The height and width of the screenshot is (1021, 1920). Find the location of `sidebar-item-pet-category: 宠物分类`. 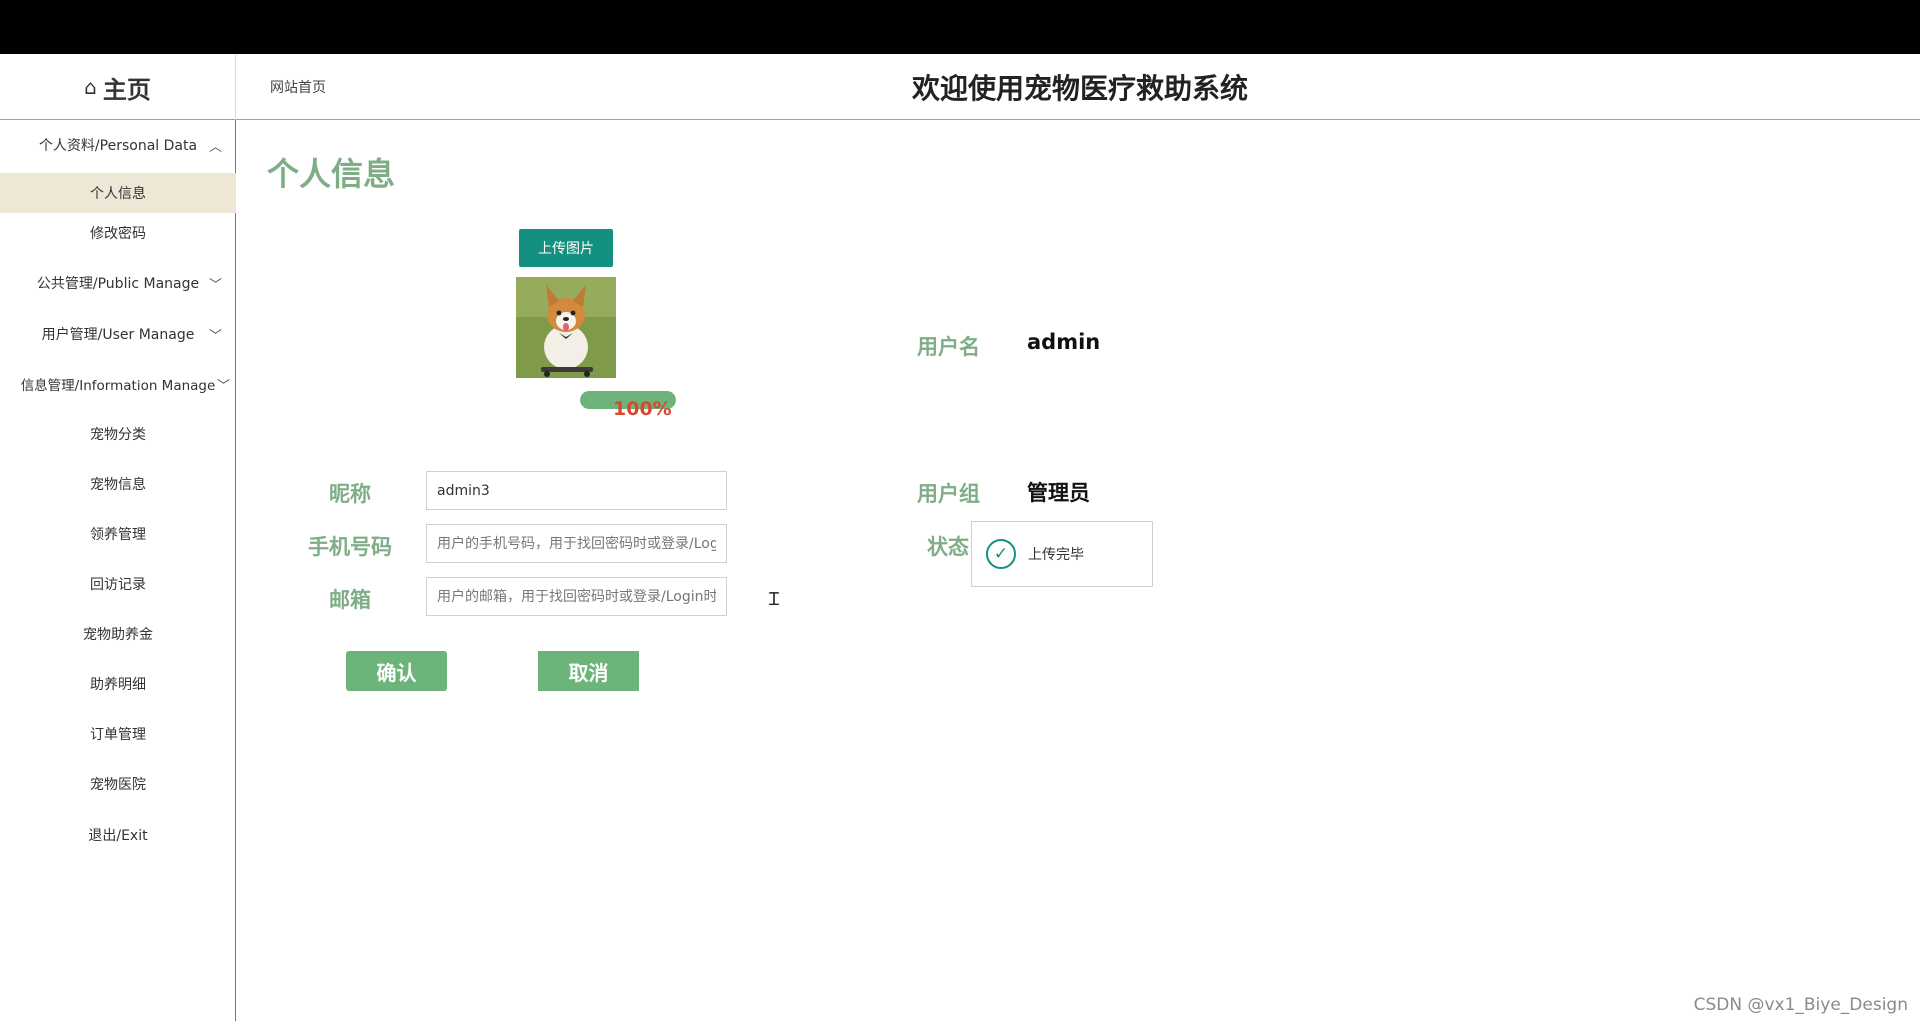

sidebar-item-pet-category: 宠物分类 is located at coordinates (118, 434).